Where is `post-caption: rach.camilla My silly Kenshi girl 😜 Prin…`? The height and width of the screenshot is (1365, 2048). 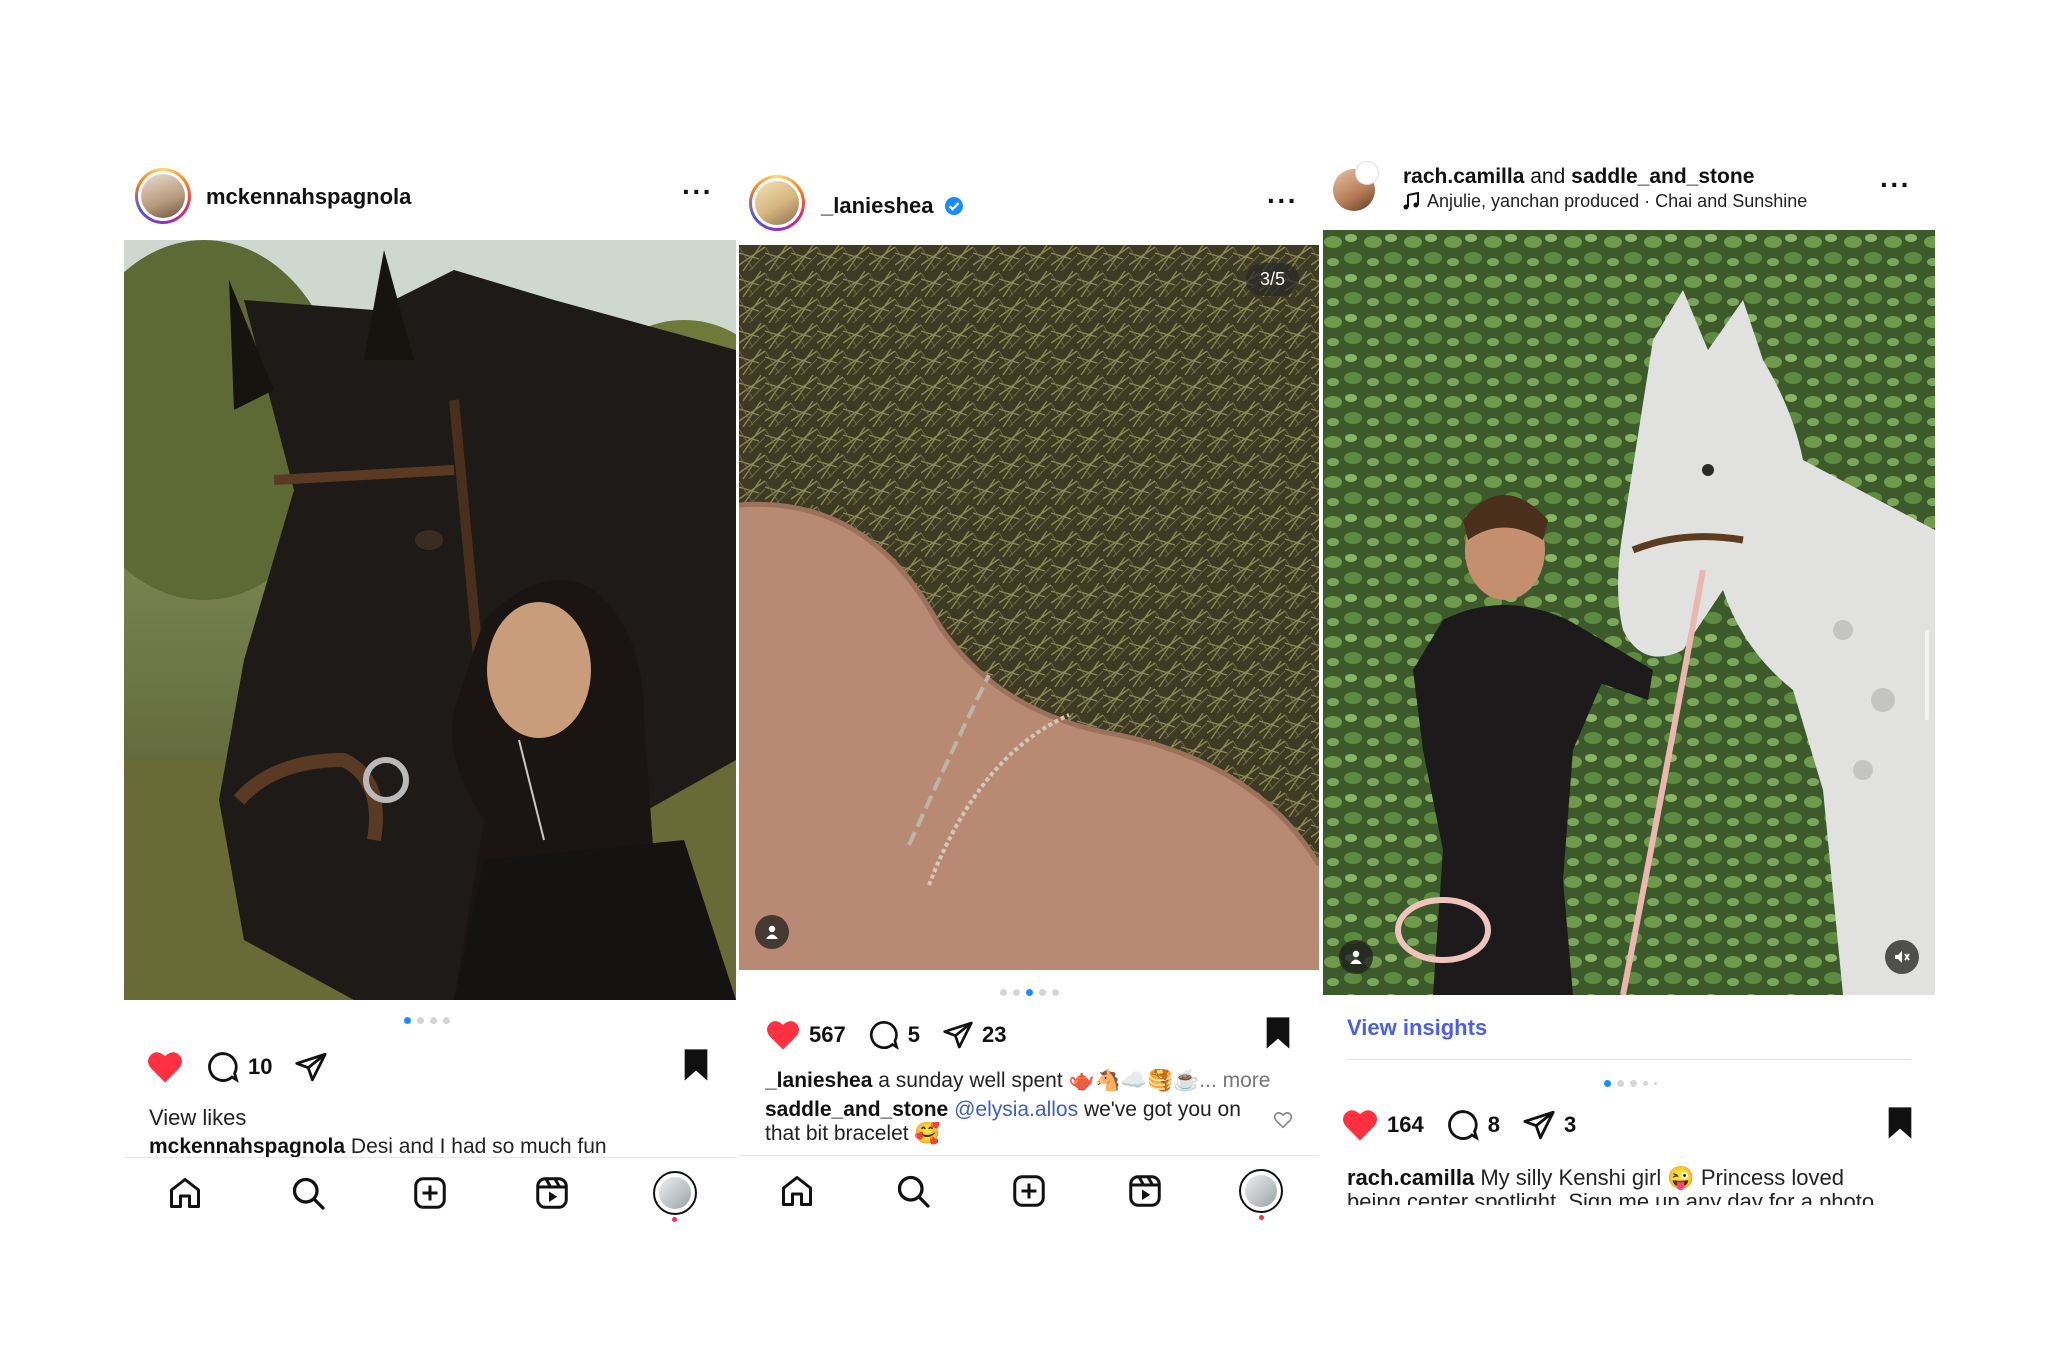 post-caption: rach.camilla My silly Kenshi girl 😜 Prin… is located at coordinates (1627, 1178).